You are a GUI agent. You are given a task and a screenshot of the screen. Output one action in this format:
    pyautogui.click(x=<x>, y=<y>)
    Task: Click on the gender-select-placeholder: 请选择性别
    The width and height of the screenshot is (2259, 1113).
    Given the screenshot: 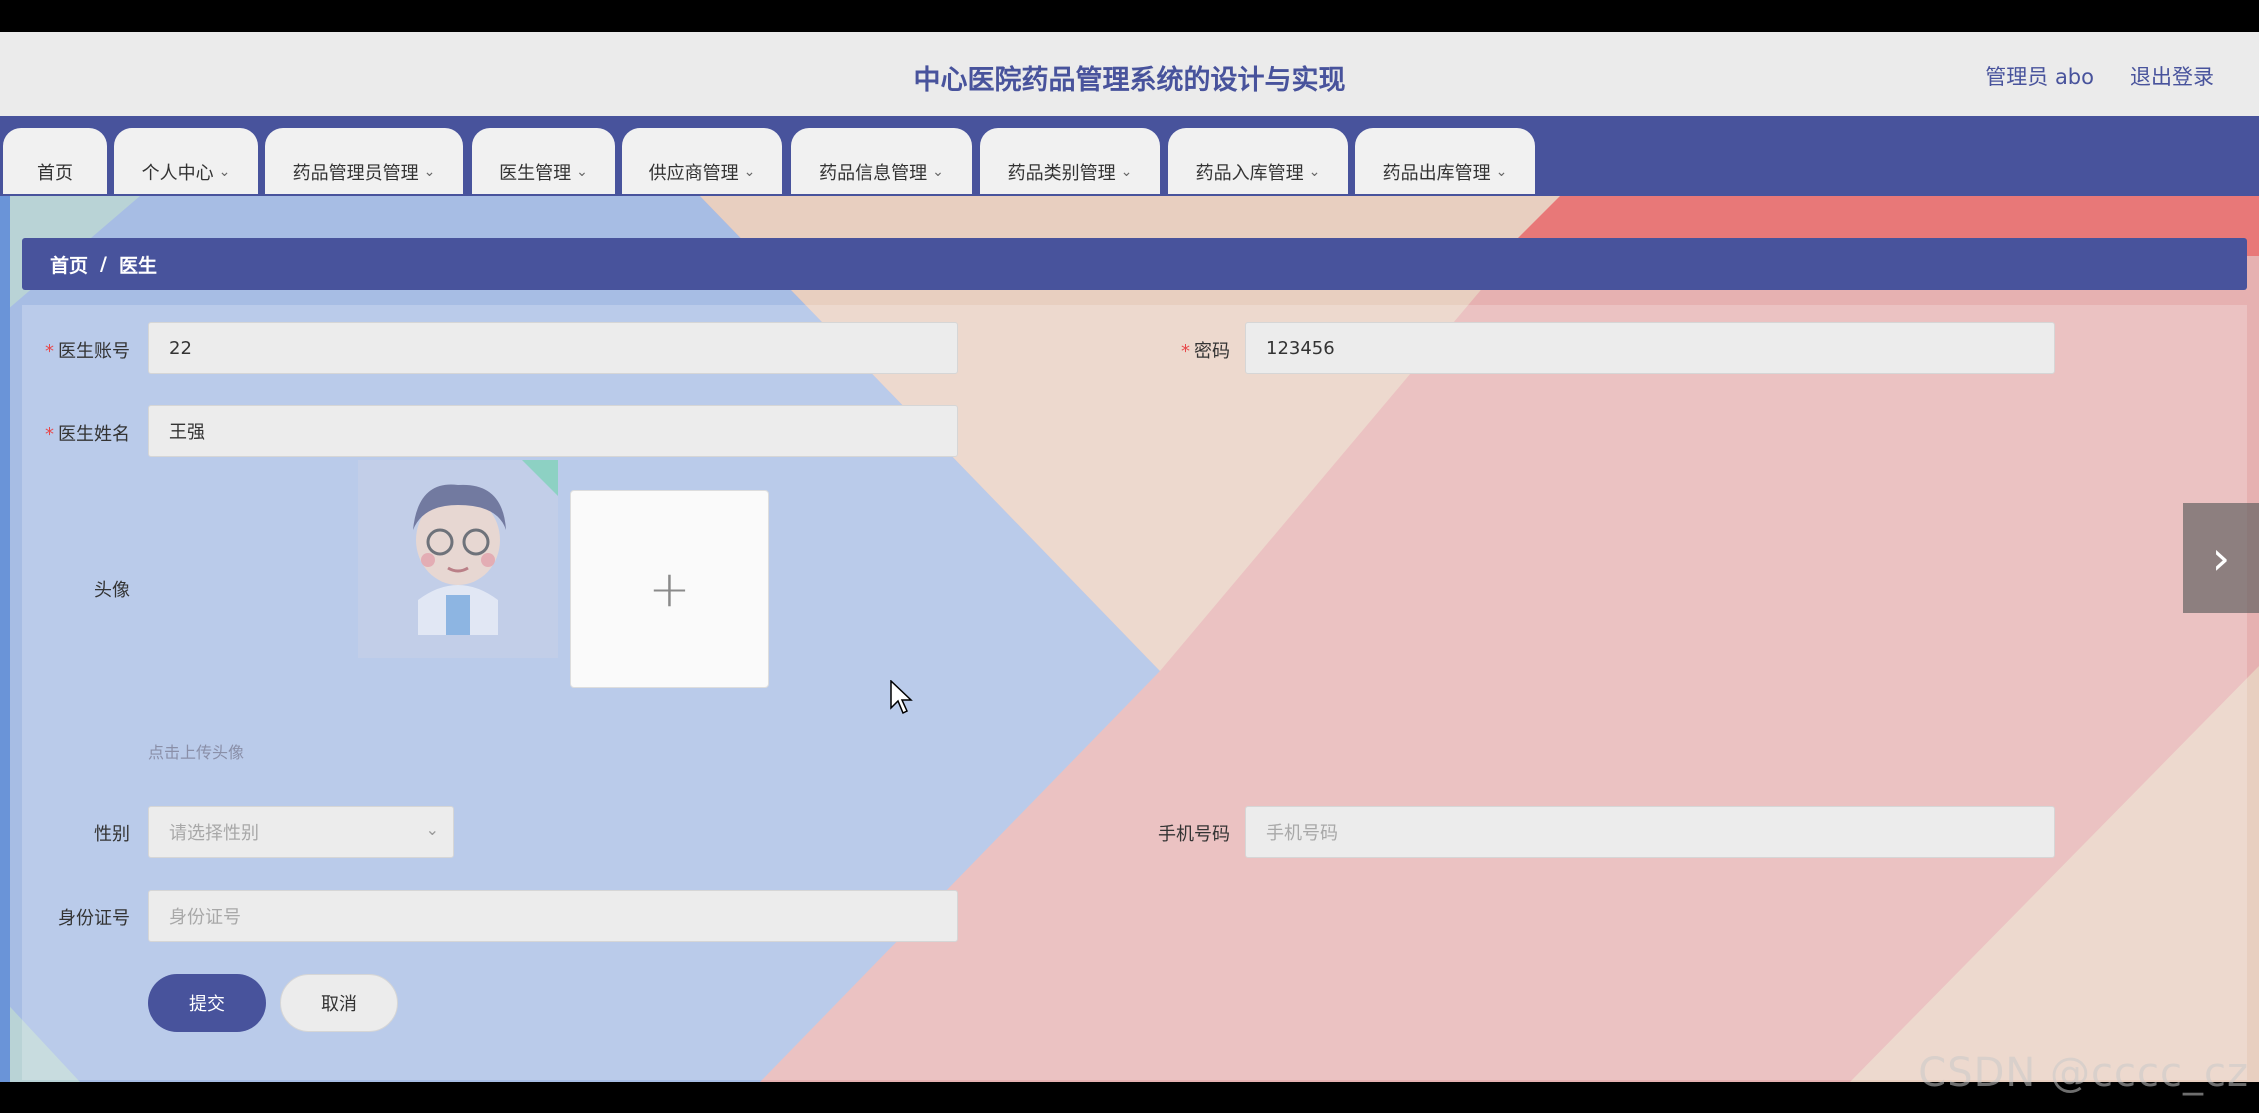 What is the action you would take?
    pyautogui.click(x=214, y=833)
    